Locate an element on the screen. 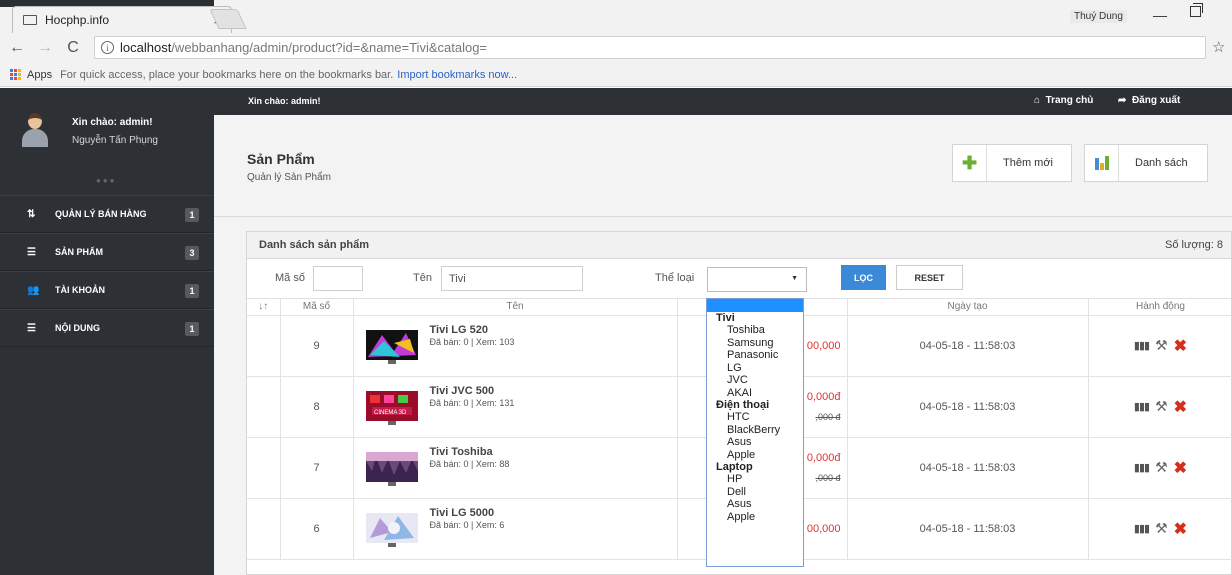  product-thumbnail: CINEMA 3D is located at coordinates (391, 407).